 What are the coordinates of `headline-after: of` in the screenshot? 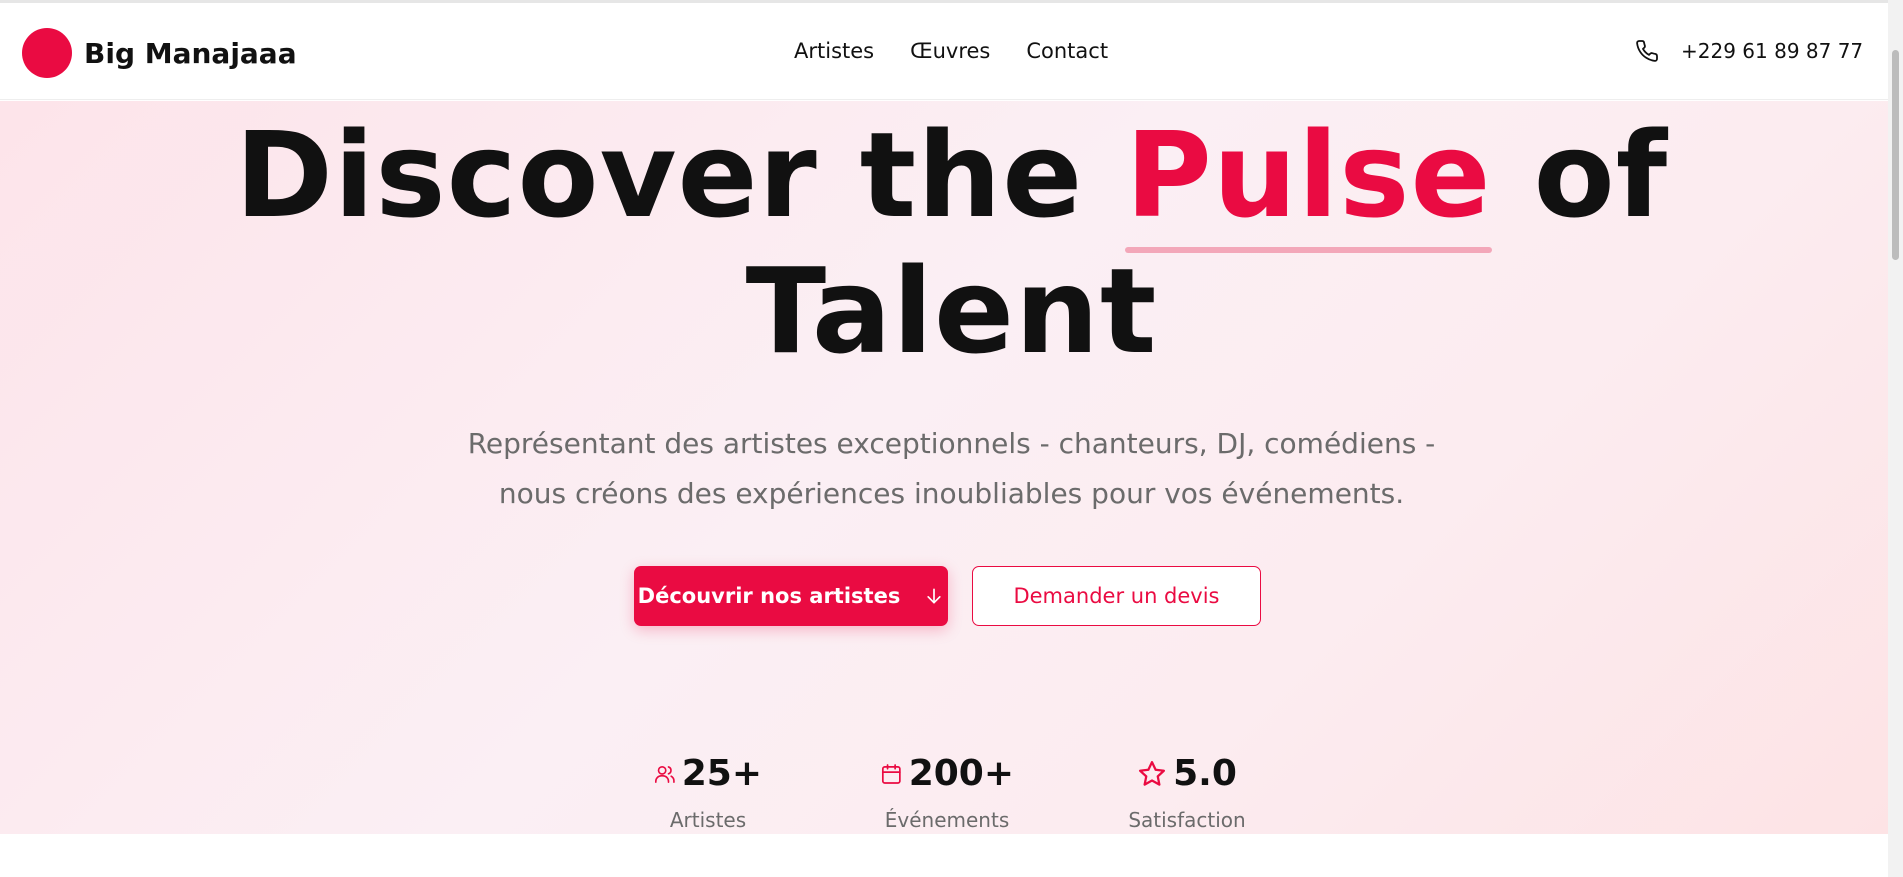 It's located at (1601, 175).